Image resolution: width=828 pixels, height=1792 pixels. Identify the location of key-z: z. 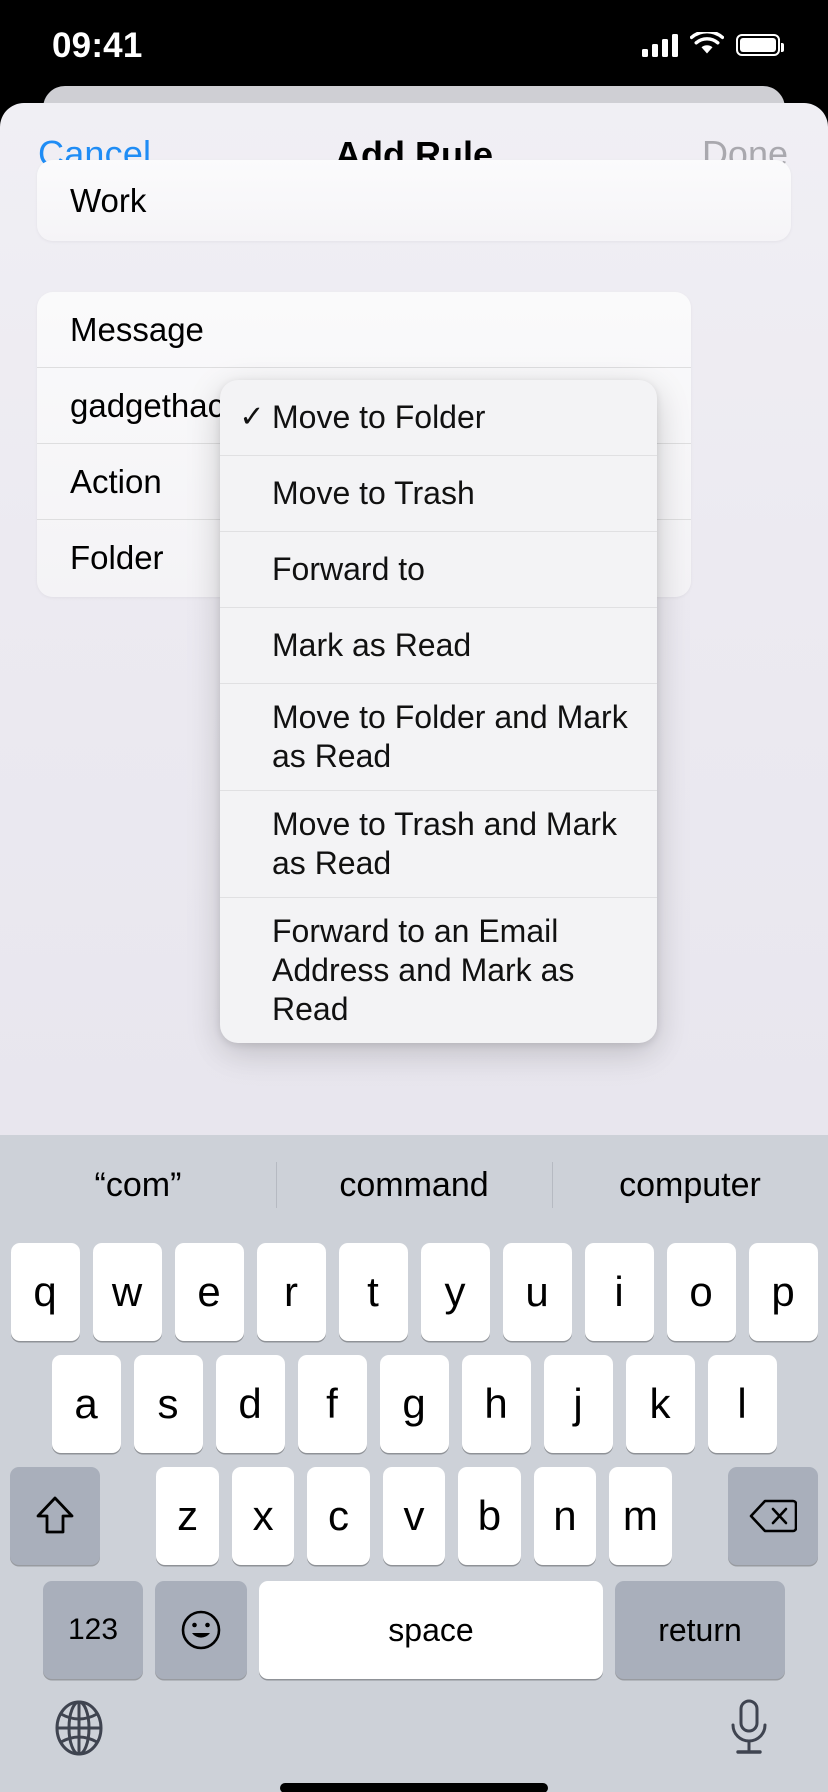
(187, 1516).